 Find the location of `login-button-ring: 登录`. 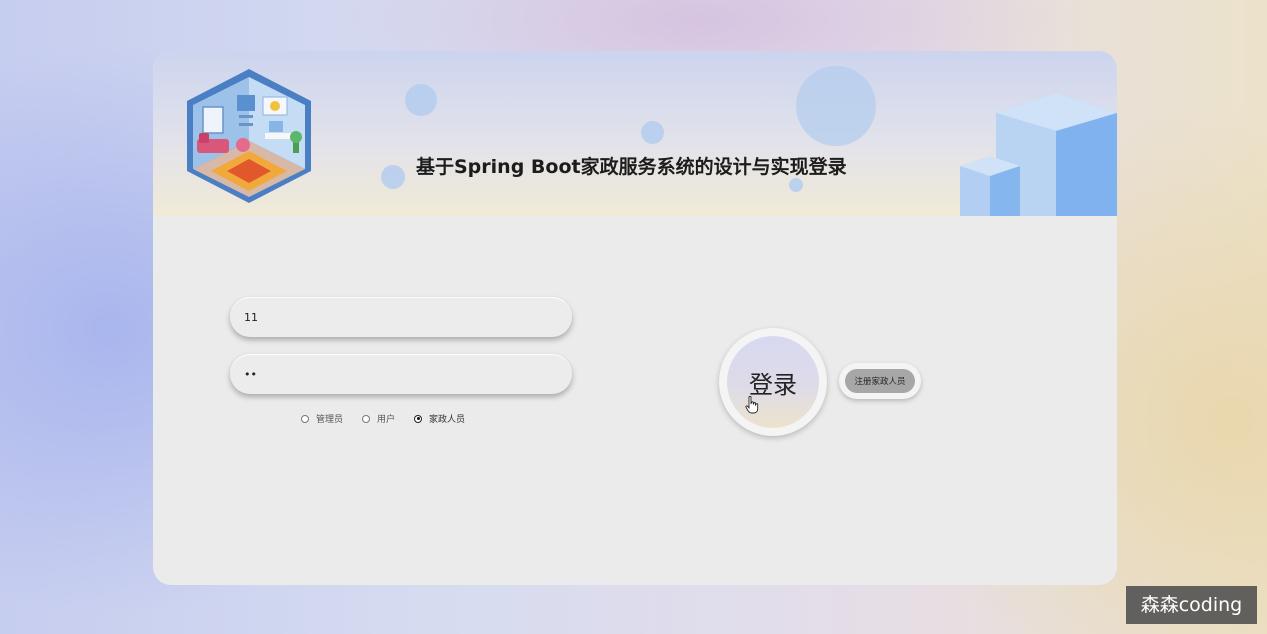

login-button-ring: 登录 is located at coordinates (773, 382).